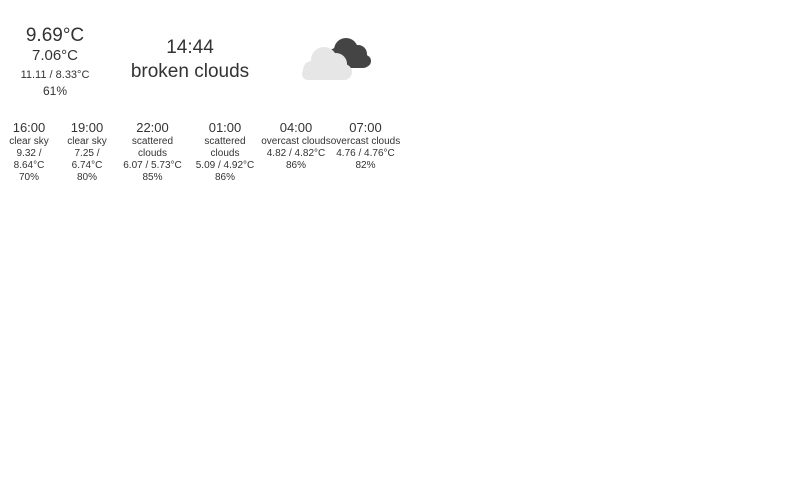  What do you see at coordinates (190, 71) in the screenshot?
I see `weather-description: broken clouds` at bounding box center [190, 71].